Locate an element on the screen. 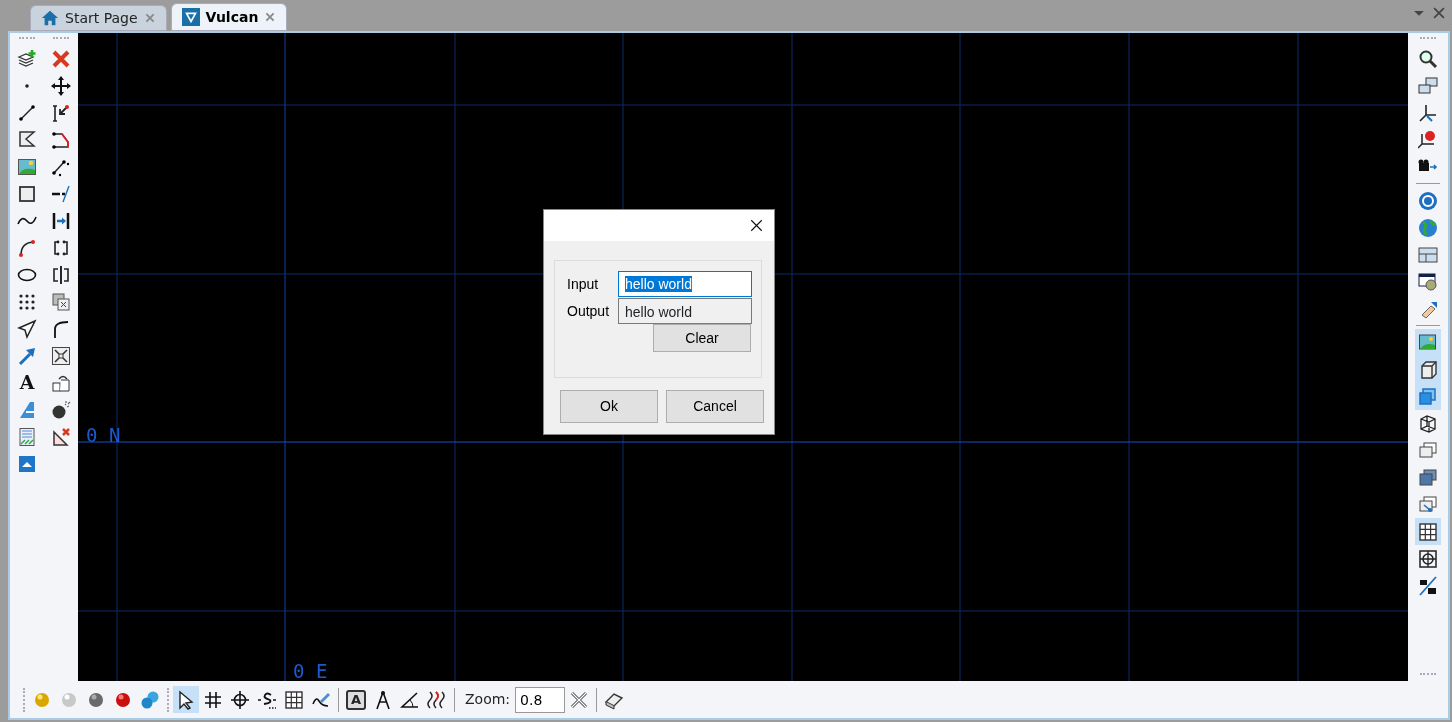 The image size is (1452, 722). clear-button: Clear is located at coordinates (702, 338).